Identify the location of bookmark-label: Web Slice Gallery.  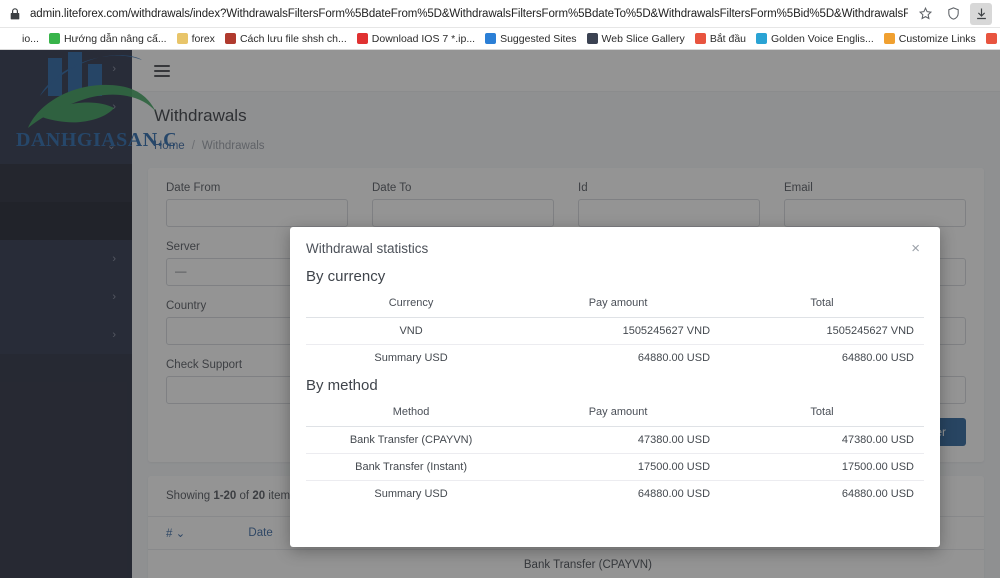
(643, 38).